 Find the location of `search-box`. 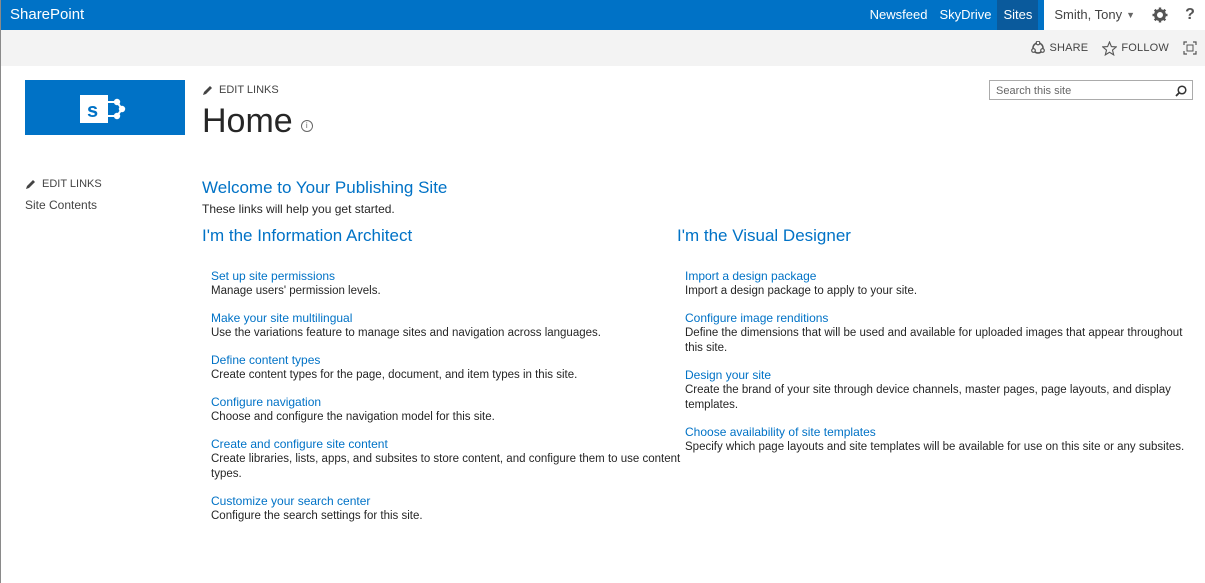

search-box is located at coordinates (1091, 90).